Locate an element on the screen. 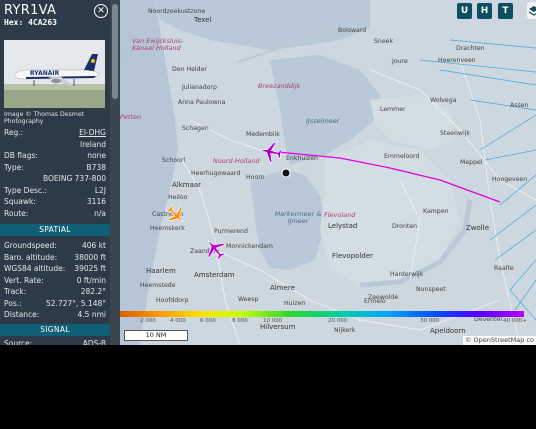 Image resolution: width=536 pixels, height=429 pixels. place-label: Kampen is located at coordinates (436, 211).